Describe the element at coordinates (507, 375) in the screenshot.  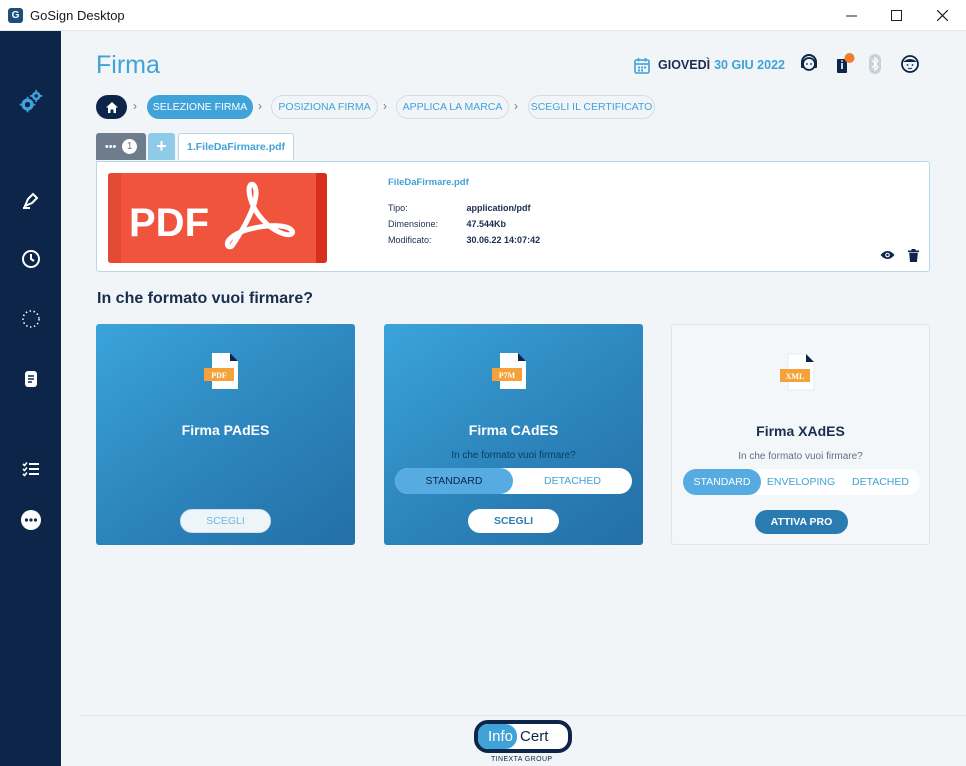
I see `cades-icon-label: P7M` at that location.